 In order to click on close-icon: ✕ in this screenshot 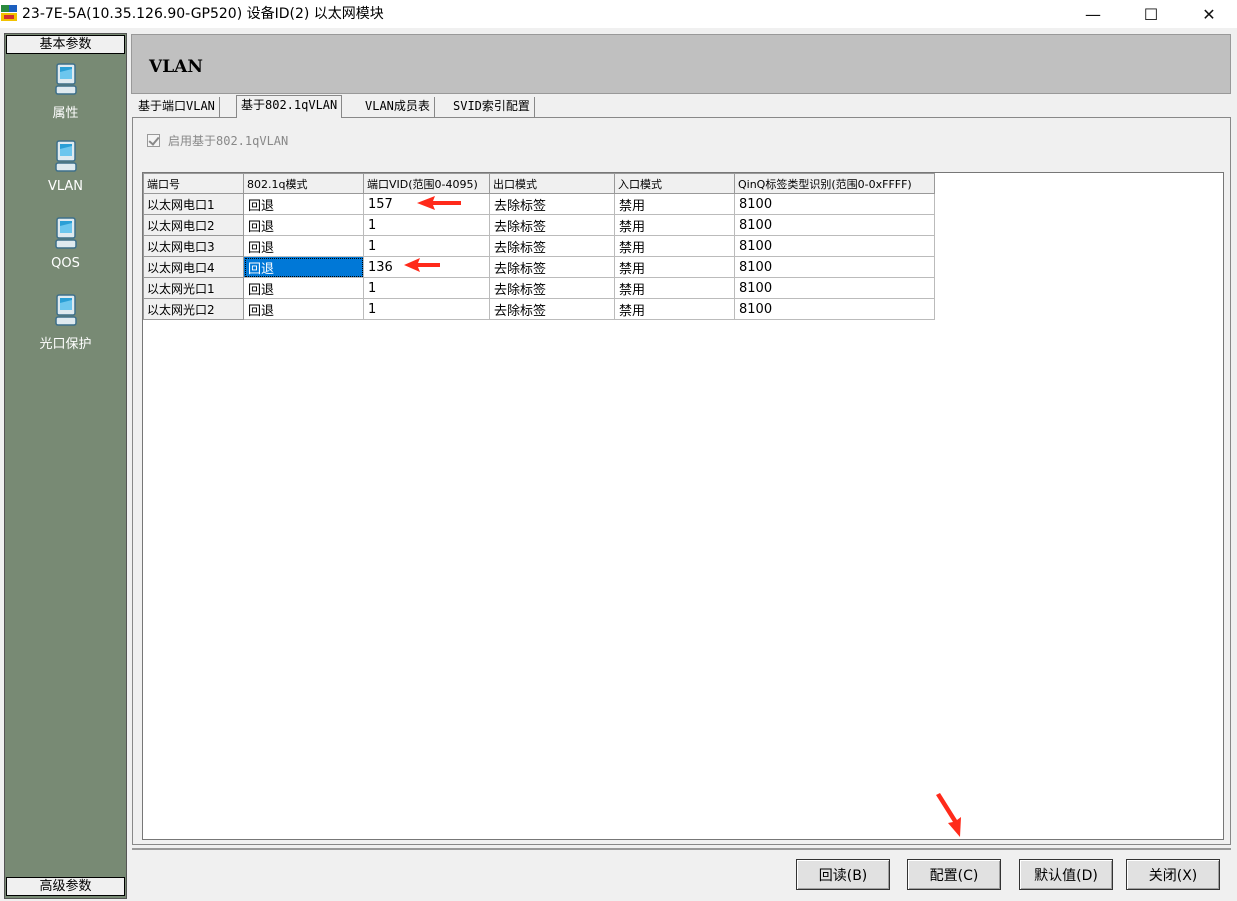, I will do `click(1209, 14)`.